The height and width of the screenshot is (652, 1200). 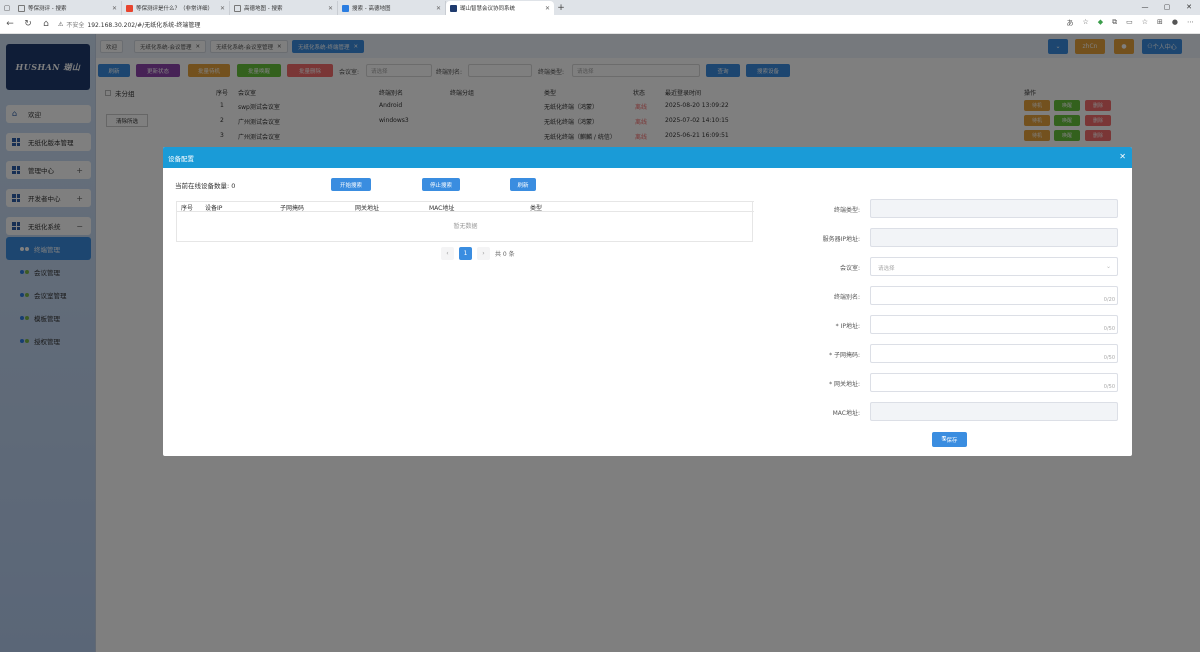 What do you see at coordinates (75, 25) in the screenshot?
I see `insecure-label: 不安全` at bounding box center [75, 25].